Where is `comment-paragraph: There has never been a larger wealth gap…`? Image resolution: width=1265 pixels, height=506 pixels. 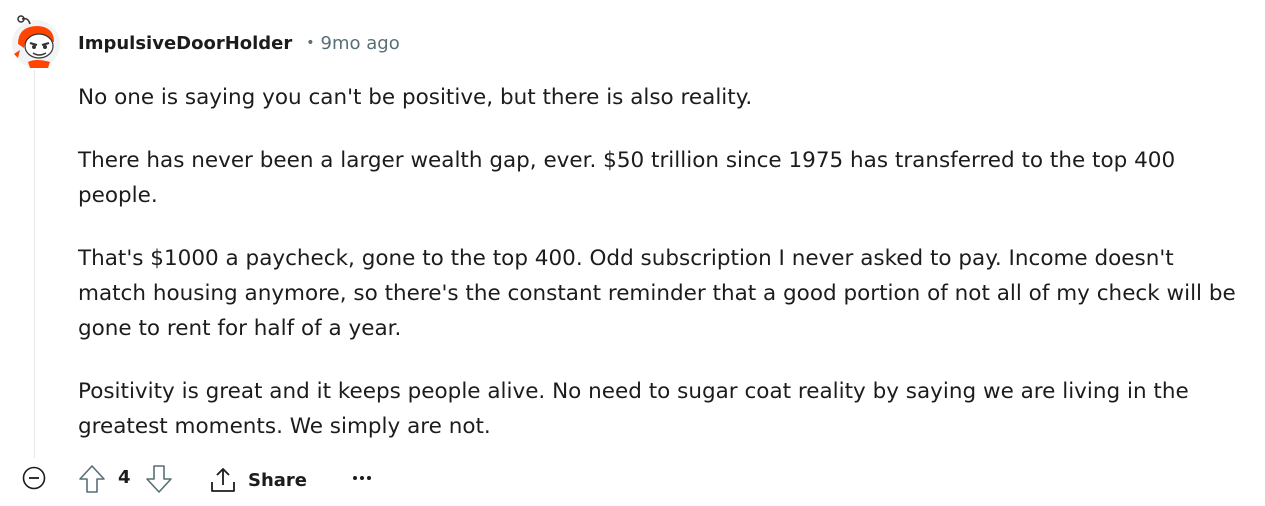
comment-paragraph: There has never been a larger wealth gap… is located at coordinates (627, 178).